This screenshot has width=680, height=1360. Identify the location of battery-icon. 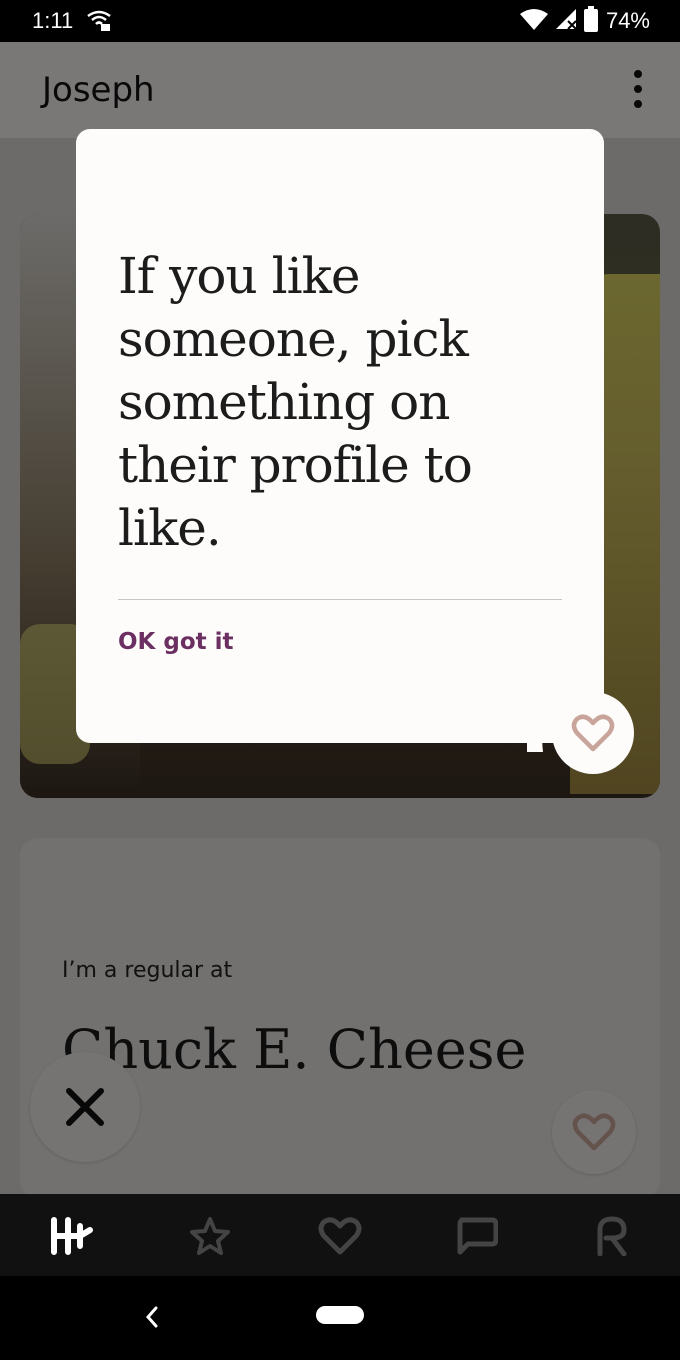
(590, 21).